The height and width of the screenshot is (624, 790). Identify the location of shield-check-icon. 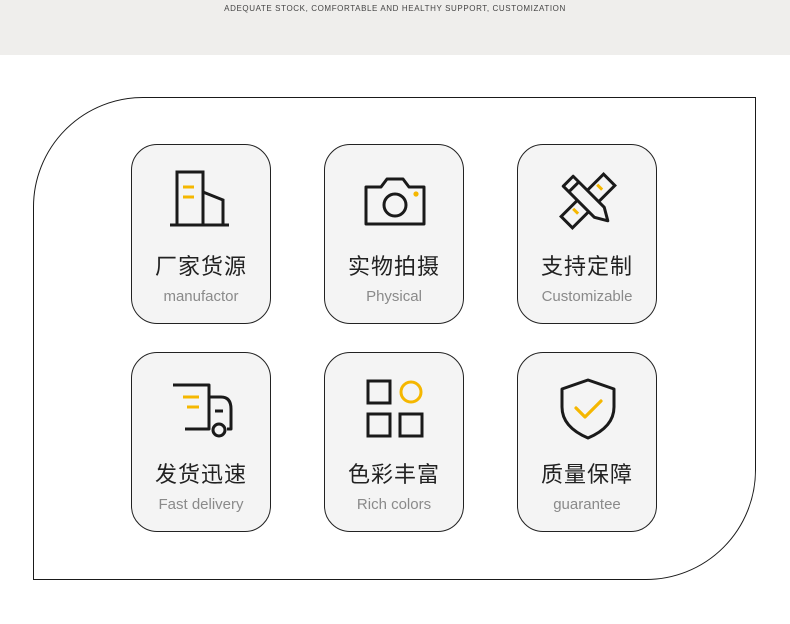
(588, 409).